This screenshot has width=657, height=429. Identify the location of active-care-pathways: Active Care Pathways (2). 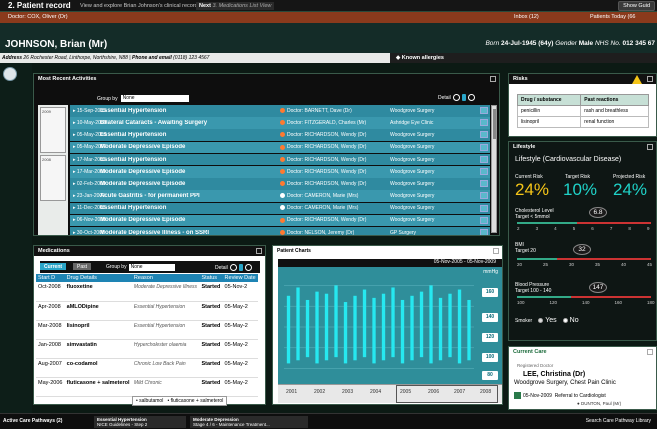
(32, 421).